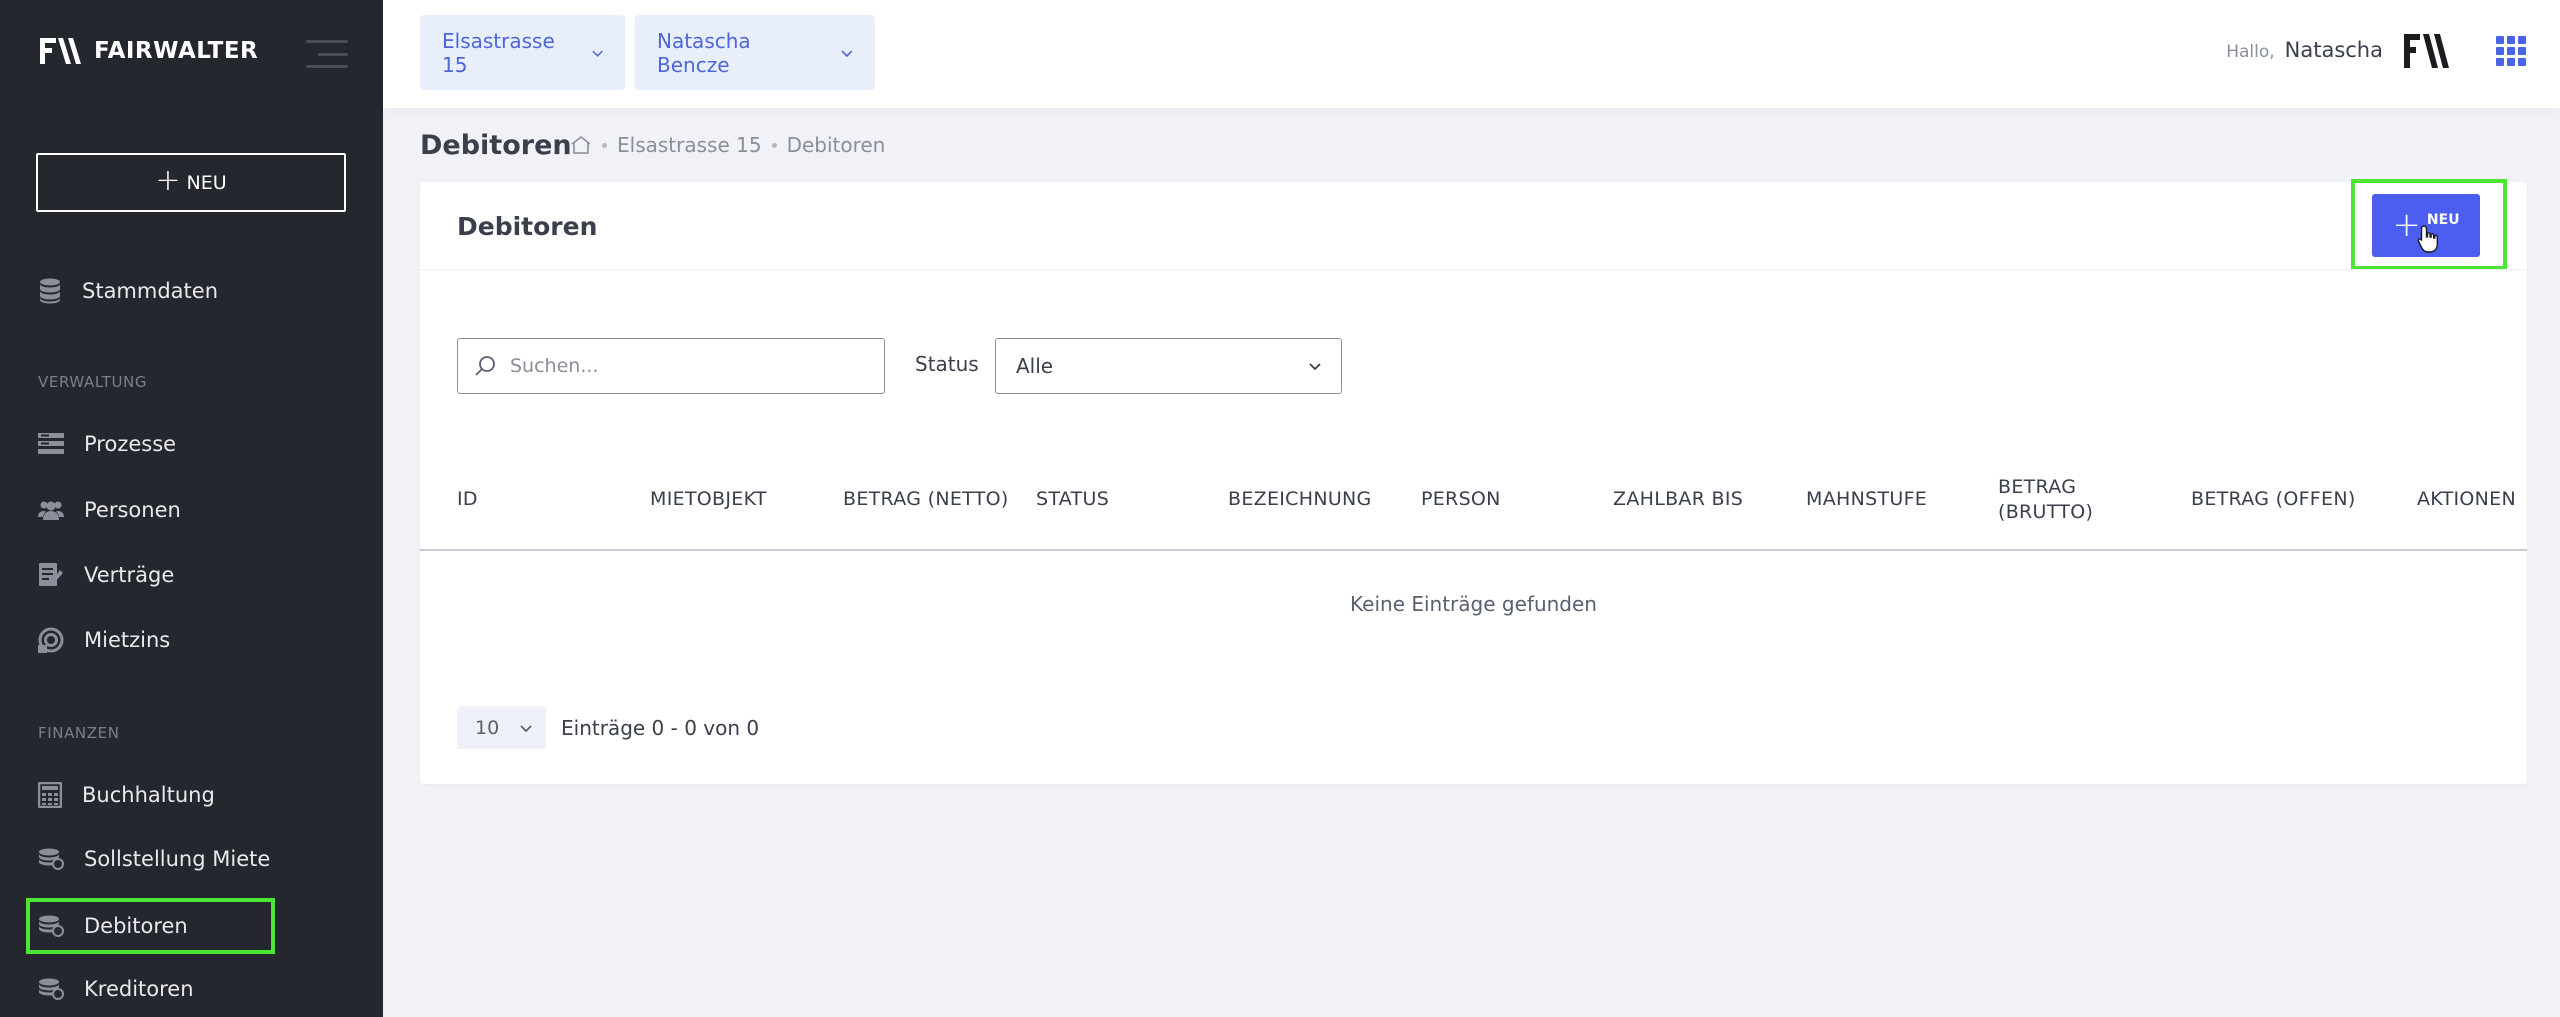 This screenshot has height=1017, width=2560. Describe the element at coordinates (660, 728) in the screenshot. I see `pagination-info: Einträge 0 - 0 von 0` at that location.